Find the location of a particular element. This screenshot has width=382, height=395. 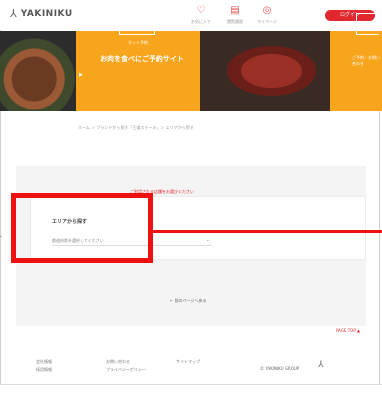

footer-link: お問い合わせ is located at coordinates (126, 362).